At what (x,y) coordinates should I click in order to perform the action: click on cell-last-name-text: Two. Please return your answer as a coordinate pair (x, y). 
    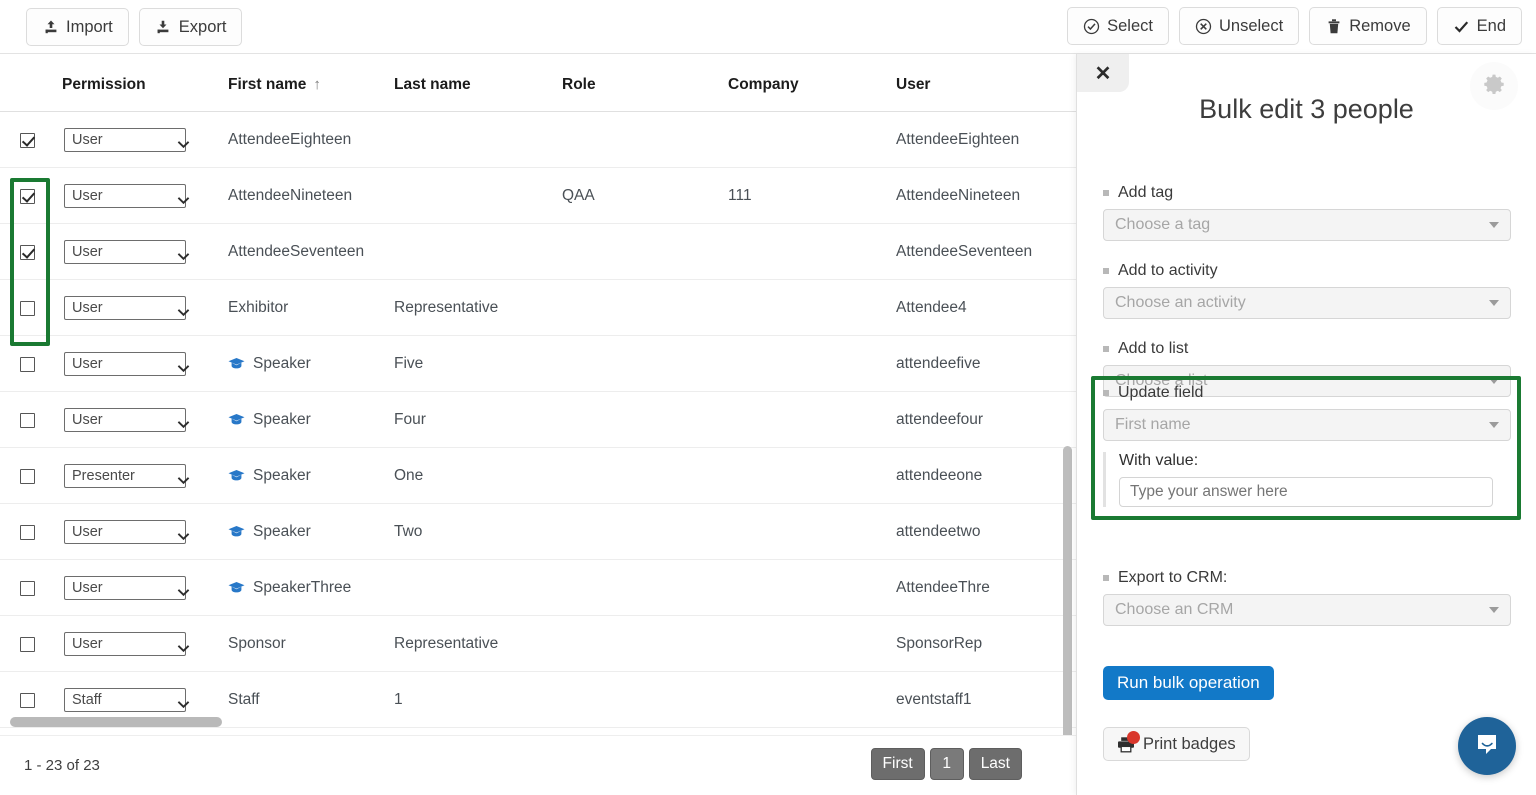
    Looking at the image, I should click on (408, 531).